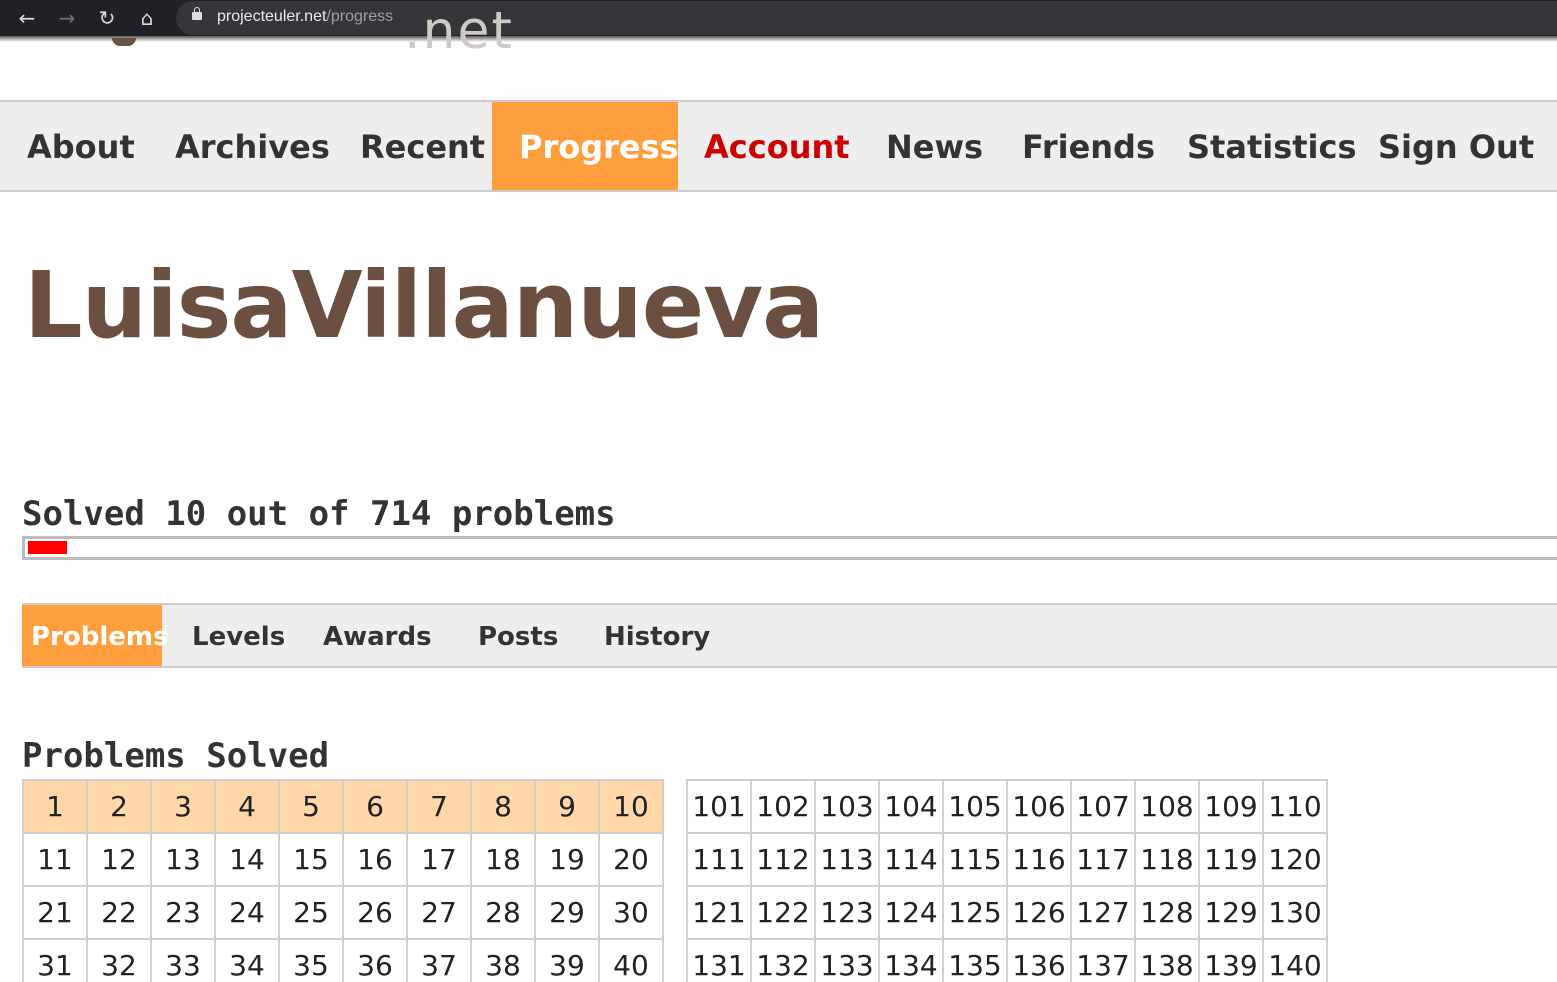 The width and height of the screenshot is (1557, 982). Describe the element at coordinates (247, 806) in the screenshot. I see `problem-cell: 4` at that location.